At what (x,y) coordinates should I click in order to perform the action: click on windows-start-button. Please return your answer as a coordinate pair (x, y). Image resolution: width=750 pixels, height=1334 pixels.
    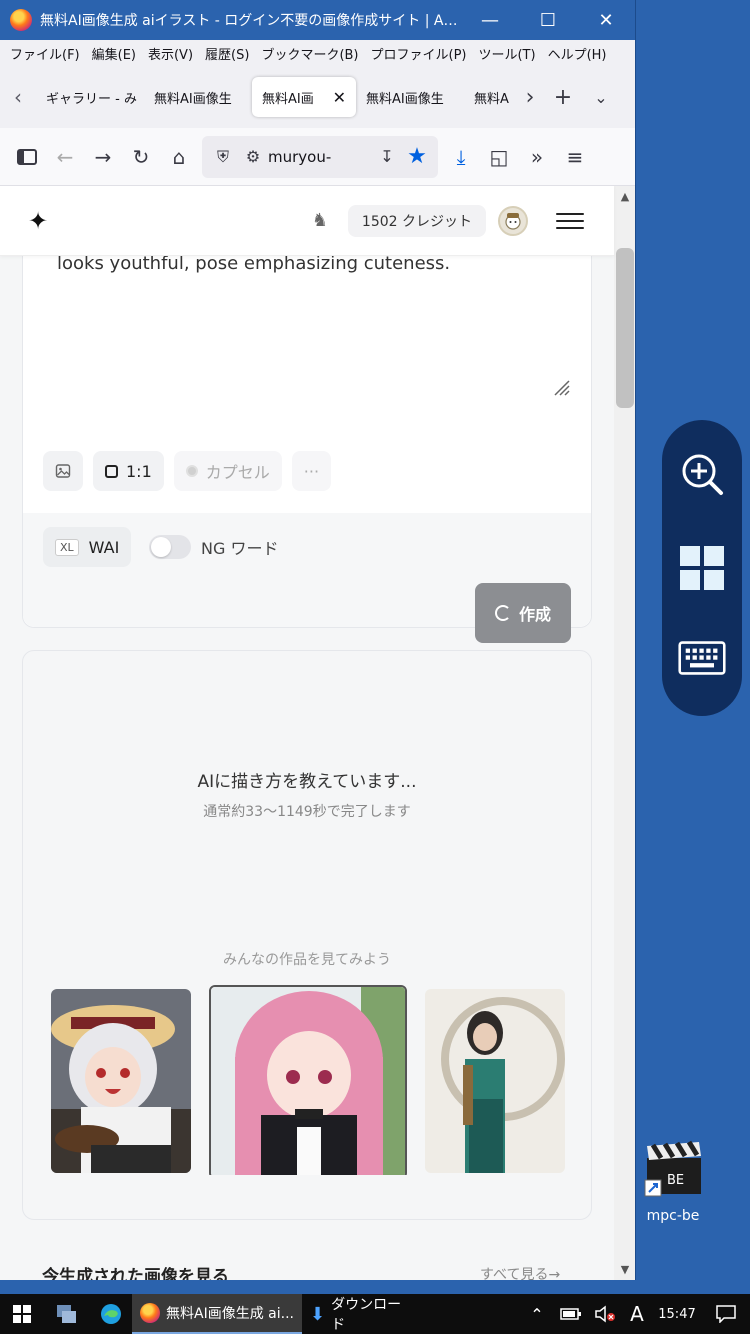
    Looking at the image, I should click on (702, 568).